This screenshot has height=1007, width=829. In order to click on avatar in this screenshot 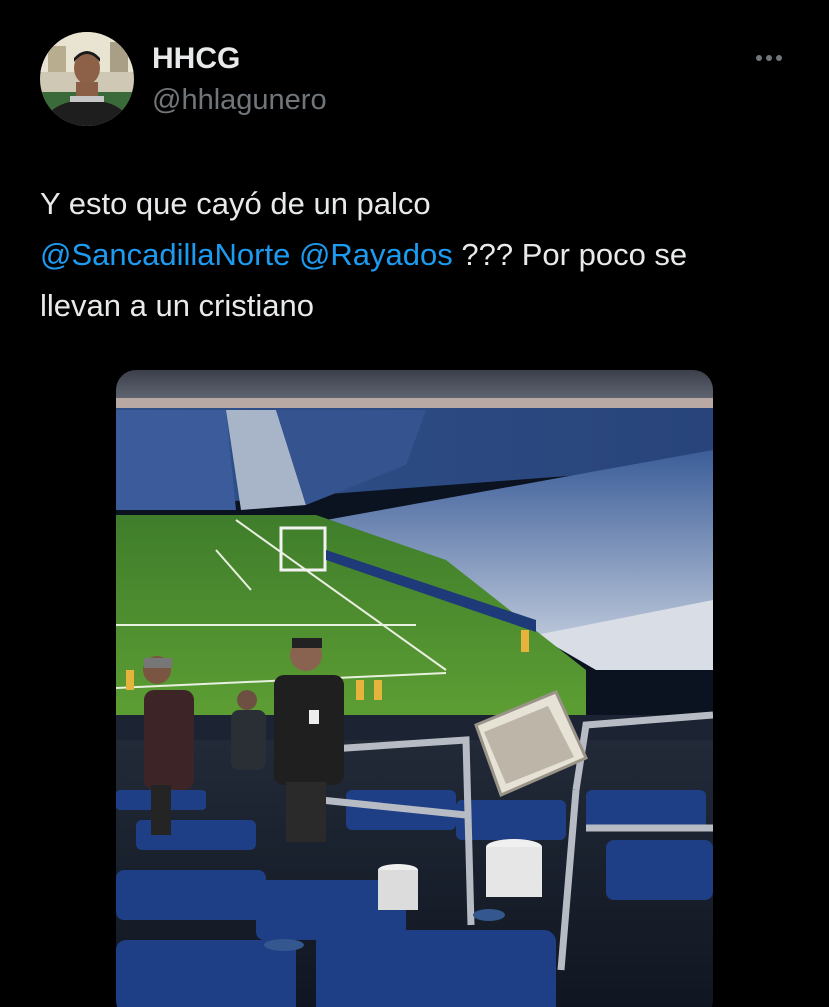, I will do `click(87, 79)`.